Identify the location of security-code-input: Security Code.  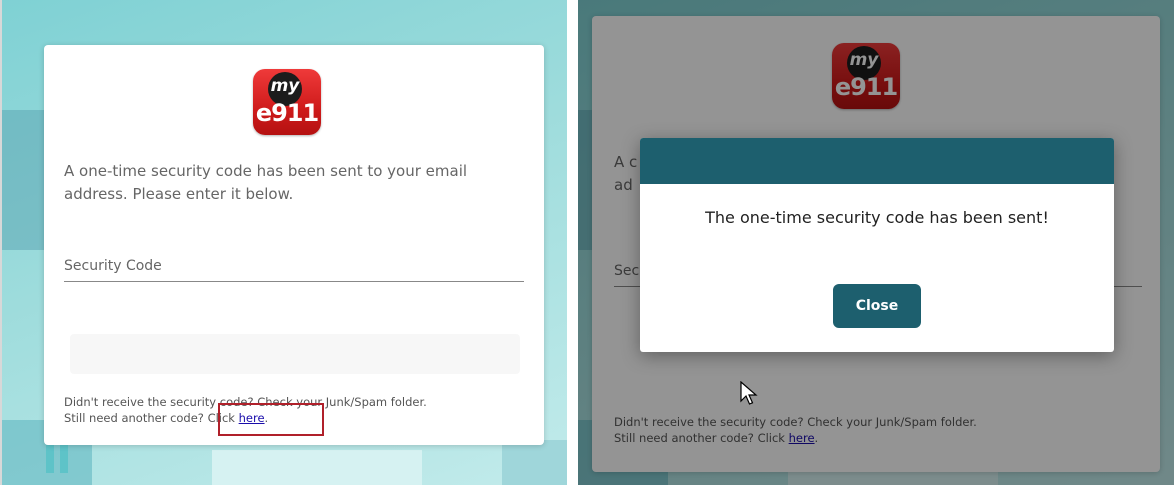
(294, 268).